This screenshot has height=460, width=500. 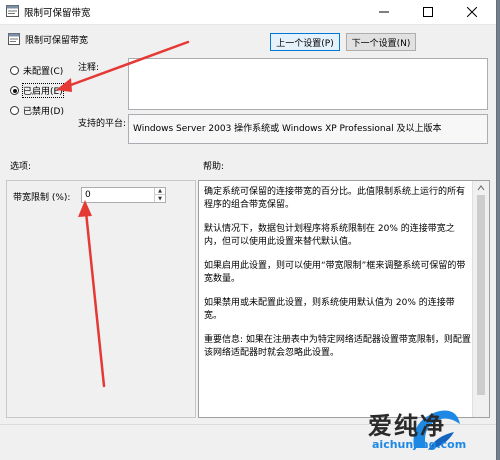 What do you see at coordinates (308, 84) in the screenshot?
I see `comment-textarea` at bounding box center [308, 84].